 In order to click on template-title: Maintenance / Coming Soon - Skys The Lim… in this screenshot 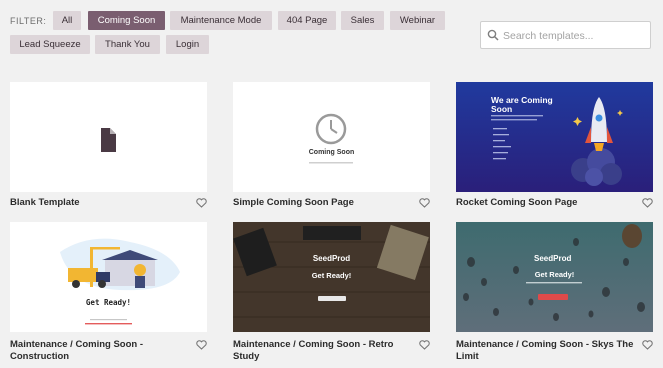, I will do `click(549, 351)`.